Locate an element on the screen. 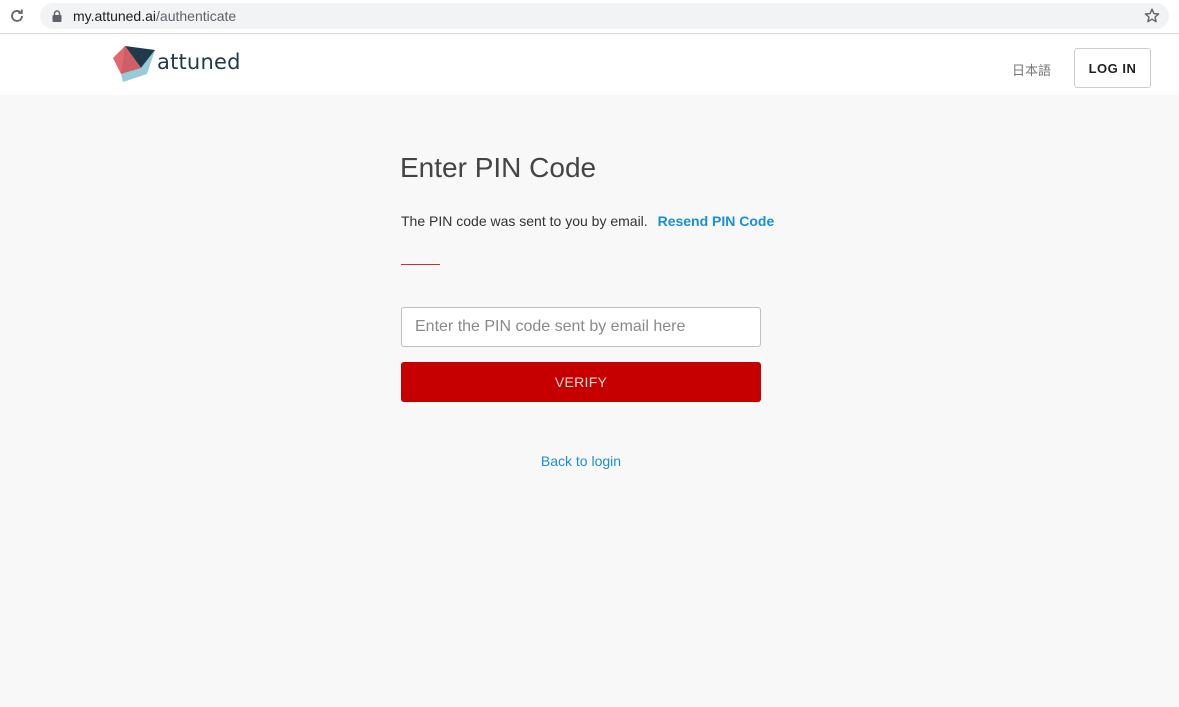 This screenshot has height=707, width=1179. language-switch-link: 日本語 is located at coordinates (1031, 69).